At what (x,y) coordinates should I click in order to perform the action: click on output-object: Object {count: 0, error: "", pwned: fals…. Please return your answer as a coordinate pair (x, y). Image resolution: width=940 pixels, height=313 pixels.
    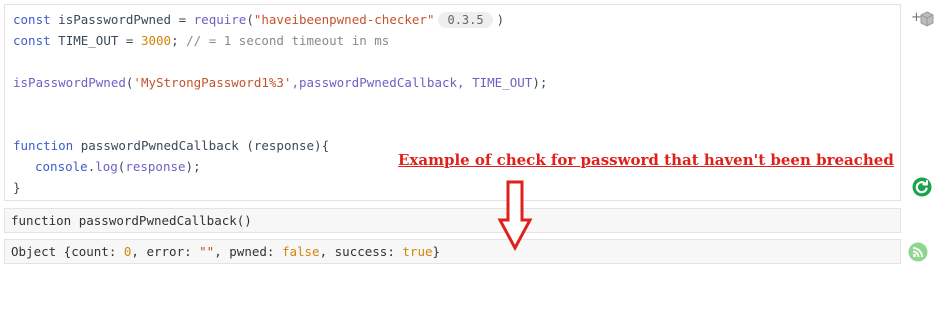
    Looking at the image, I should click on (225, 251).